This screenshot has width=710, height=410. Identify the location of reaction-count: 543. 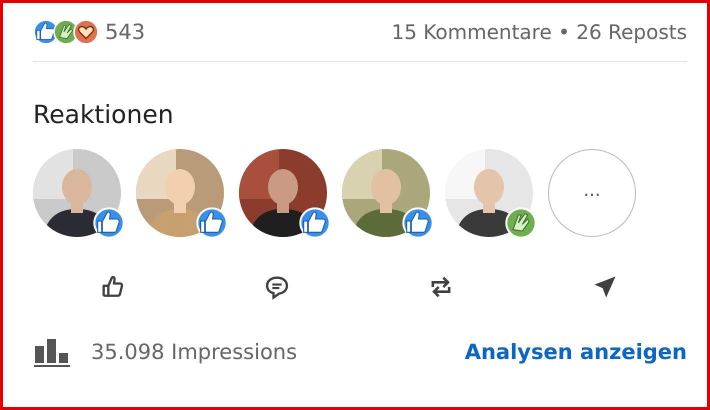
(125, 32).